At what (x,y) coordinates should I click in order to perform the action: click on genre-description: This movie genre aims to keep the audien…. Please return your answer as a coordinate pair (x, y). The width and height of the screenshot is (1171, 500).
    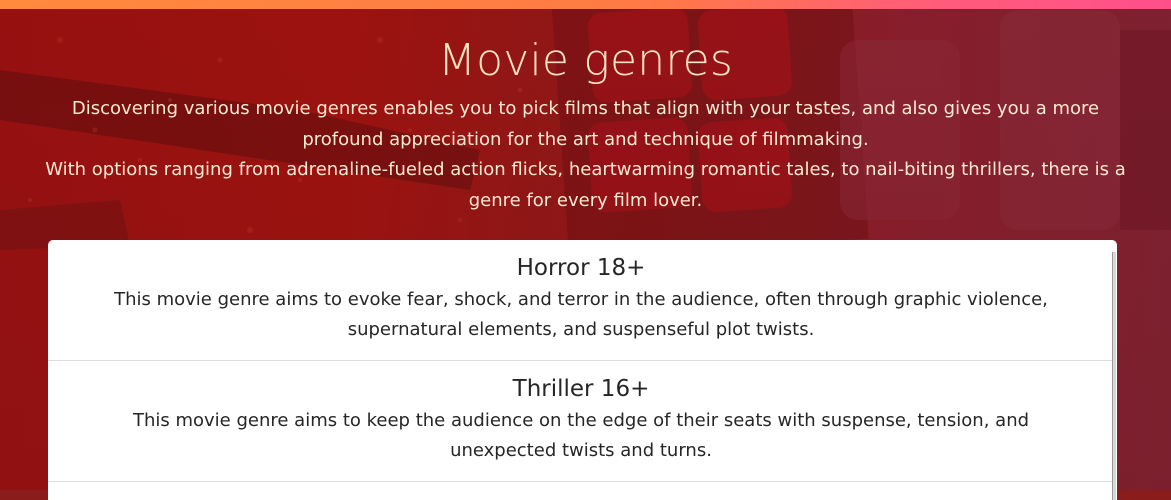
    Looking at the image, I should click on (581, 435).